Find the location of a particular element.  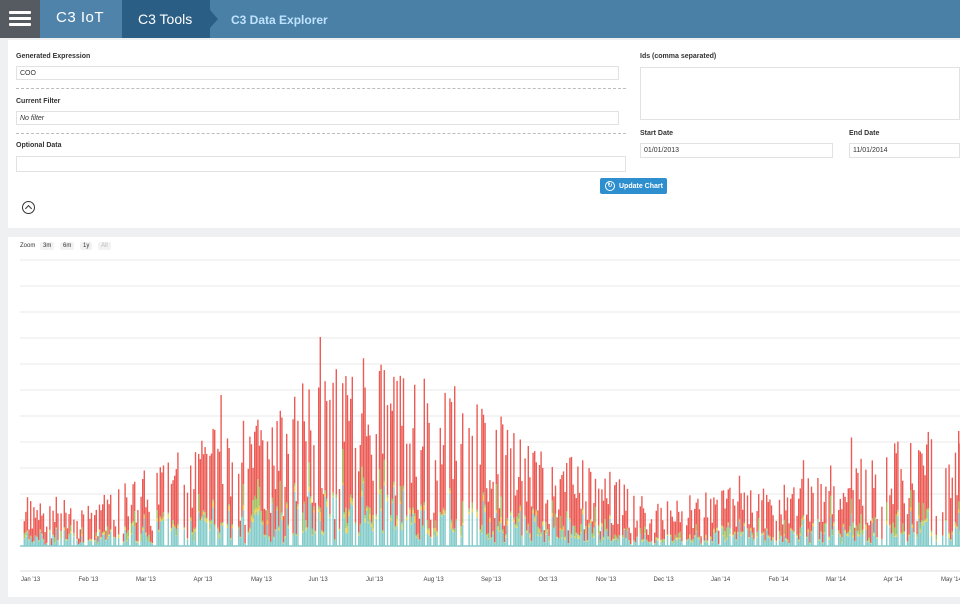

generated-expression-field: COO is located at coordinates (317, 73).